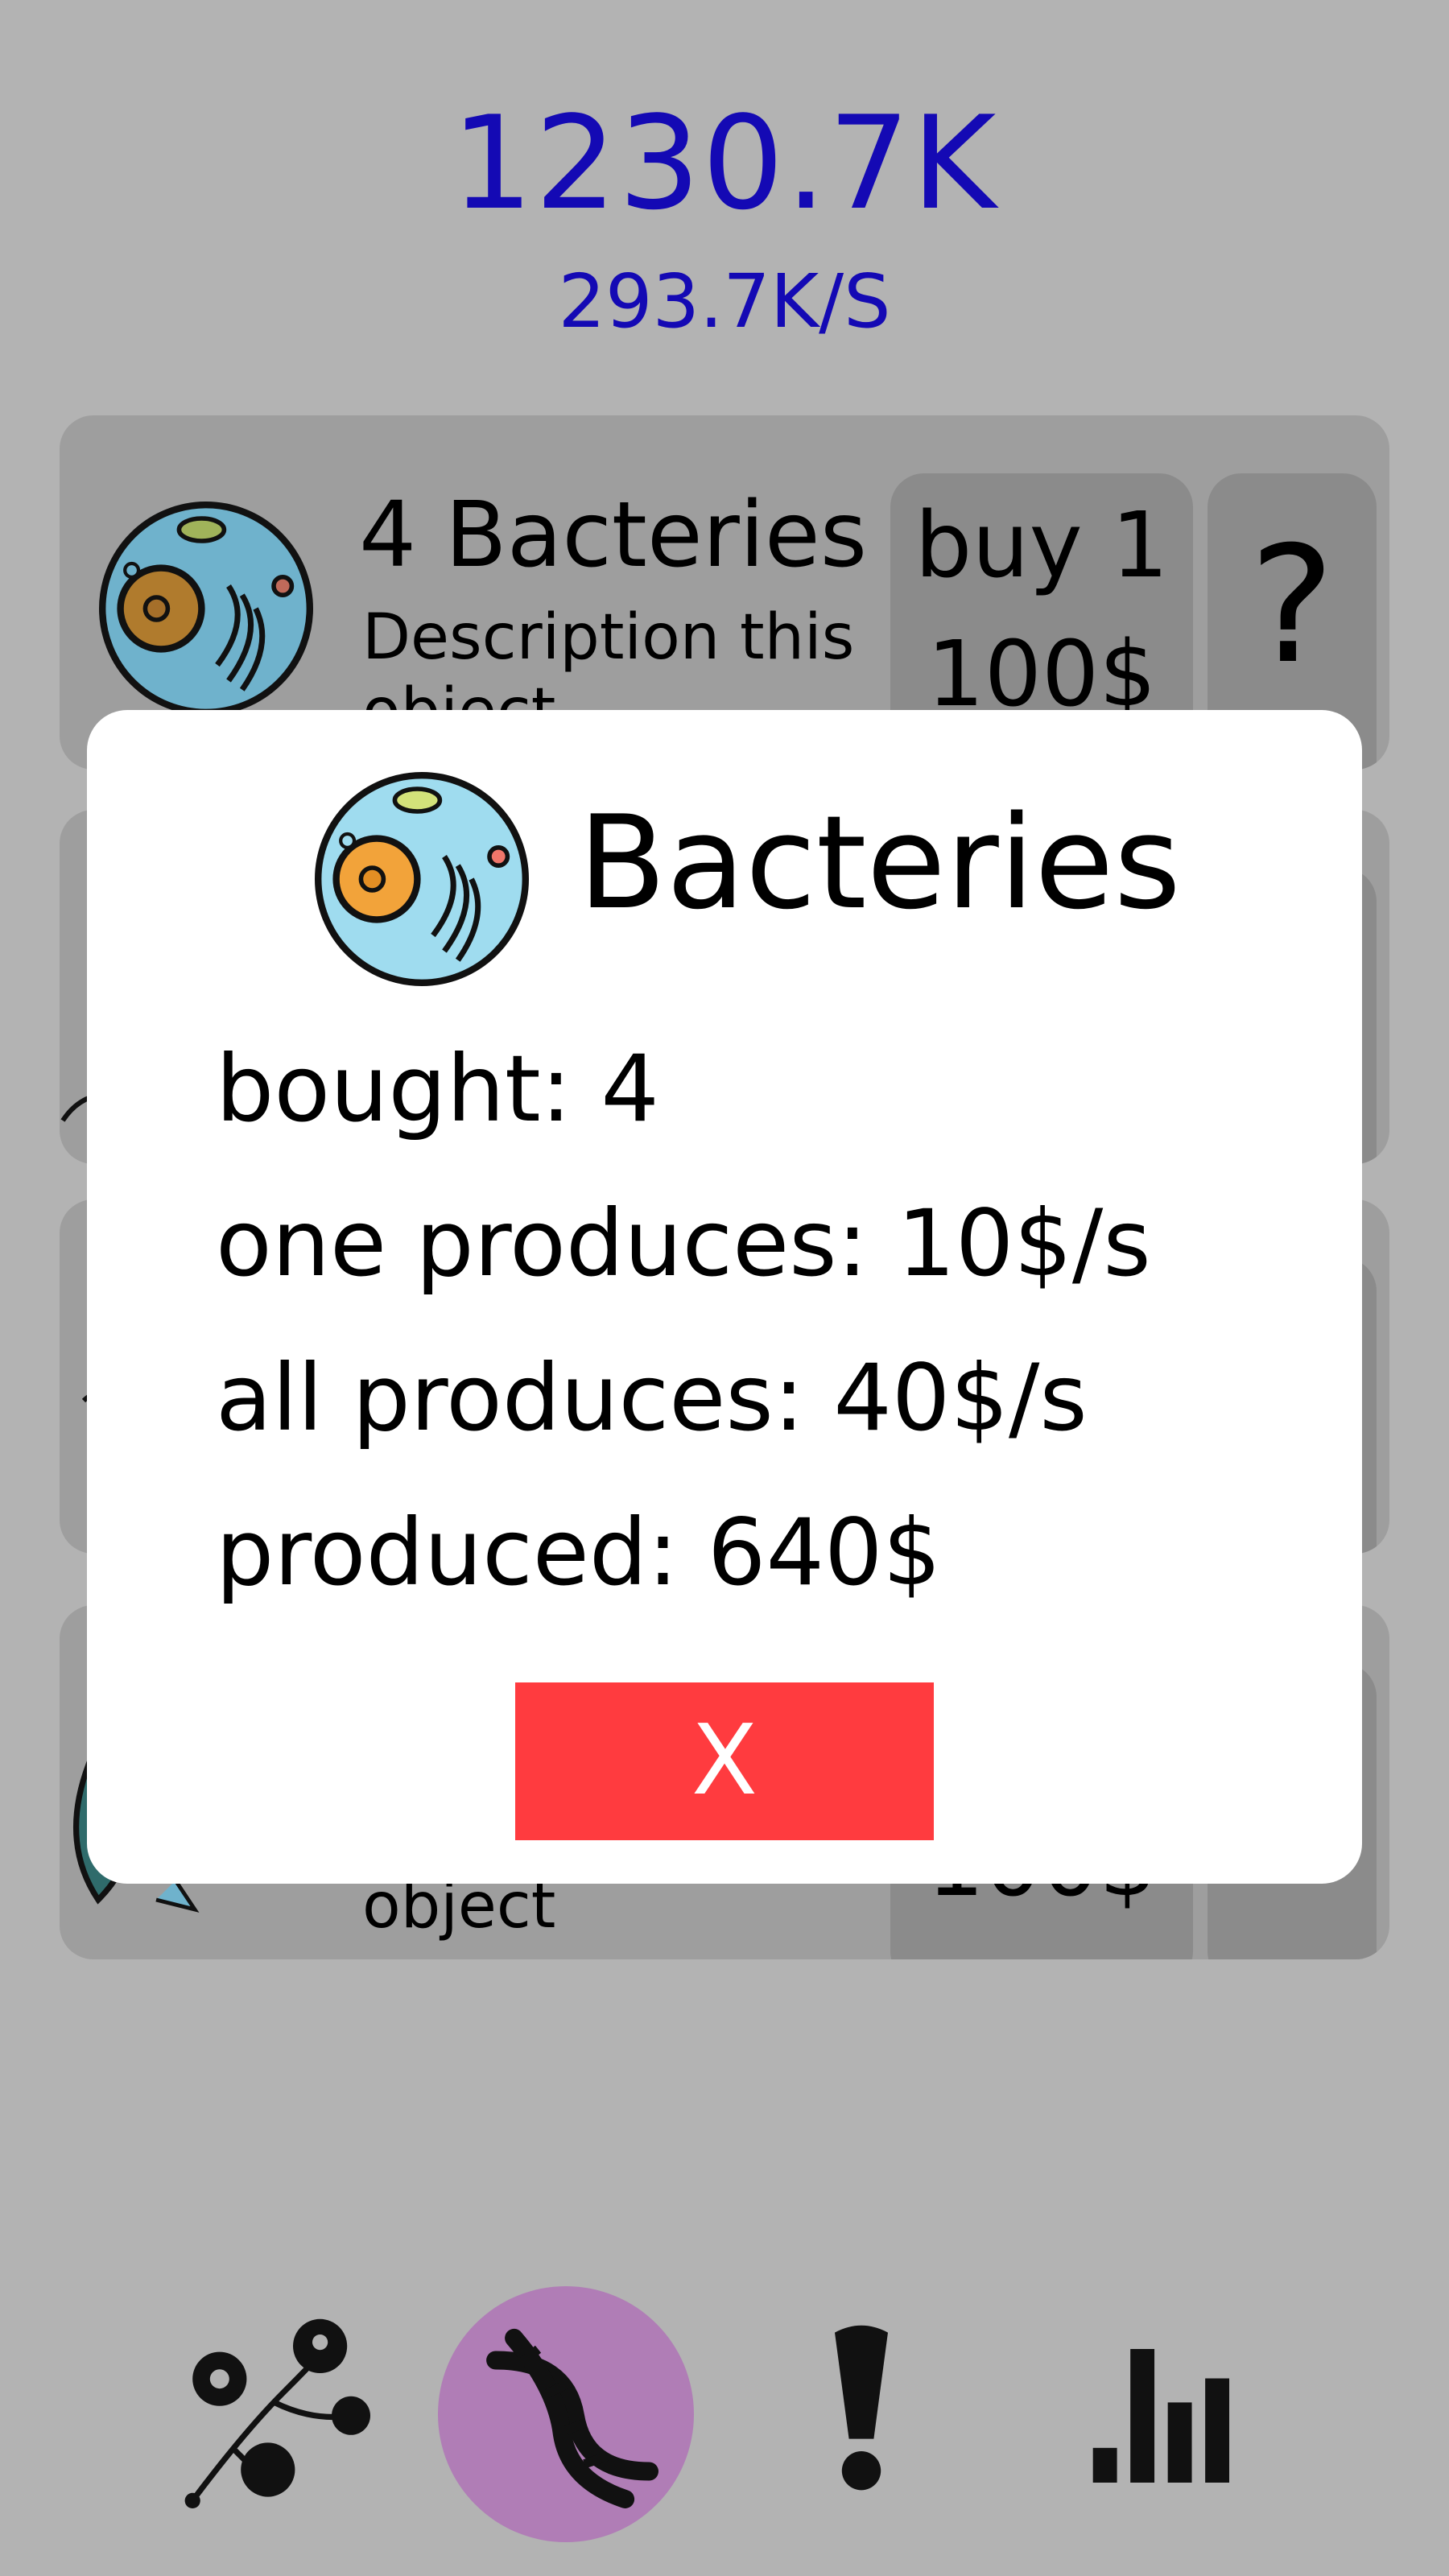 The image size is (1449, 2576). What do you see at coordinates (724, 163) in the screenshot?
I see `money-counter: 1230.7K` at bounding box center [724, 163].